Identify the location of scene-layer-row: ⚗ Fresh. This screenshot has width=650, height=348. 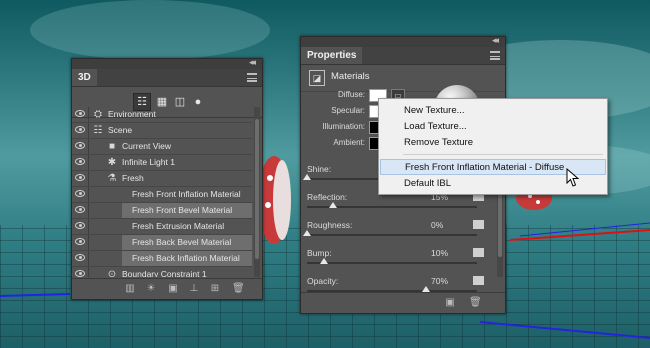
(162, 179).